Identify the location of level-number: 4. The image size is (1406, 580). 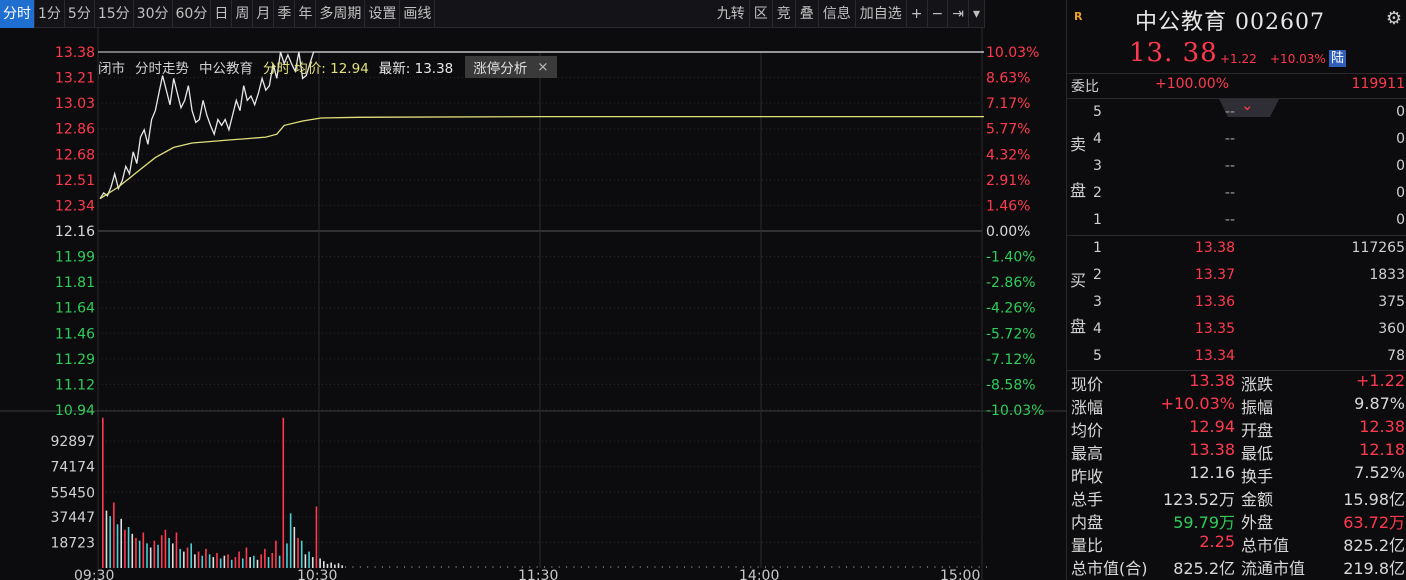
(1097, 139).